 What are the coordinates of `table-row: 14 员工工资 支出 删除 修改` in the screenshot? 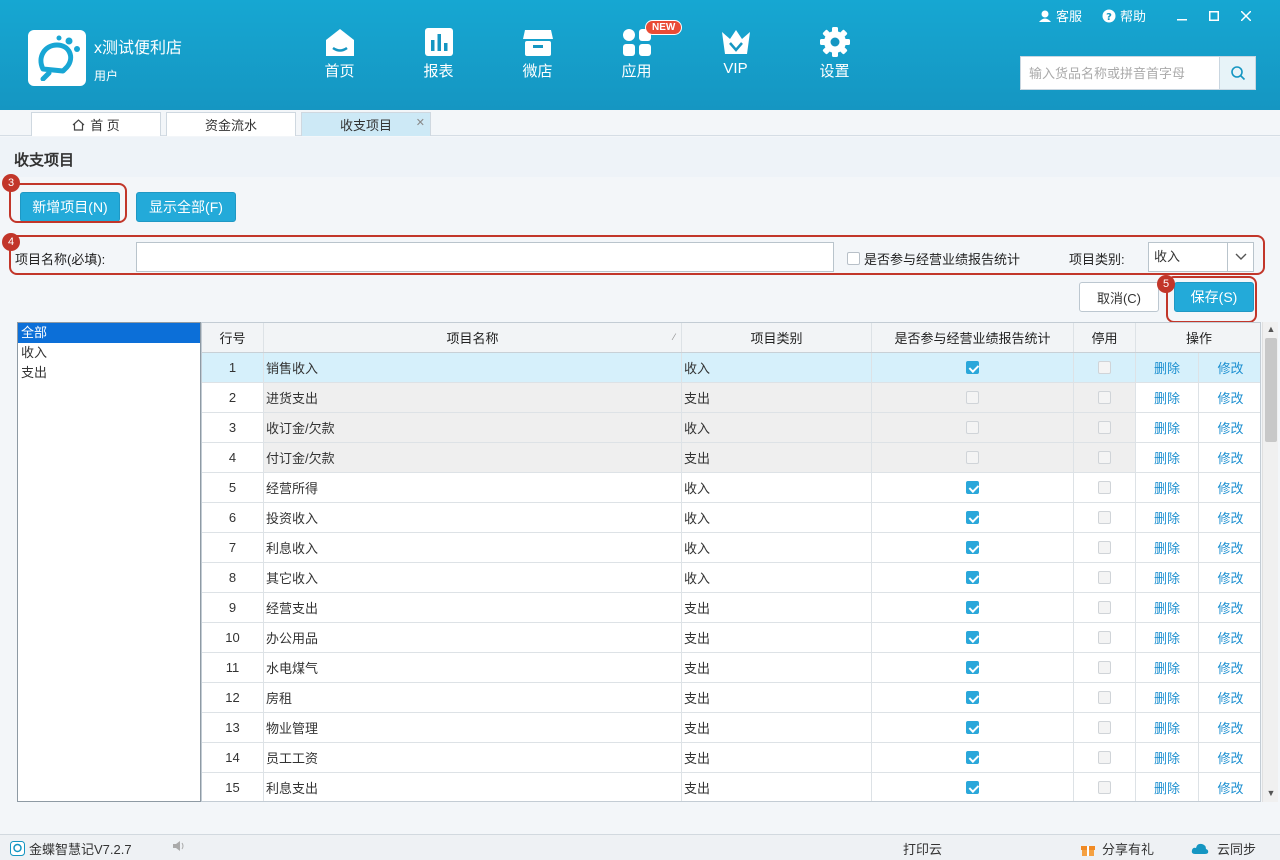 It's located at (731, 758).